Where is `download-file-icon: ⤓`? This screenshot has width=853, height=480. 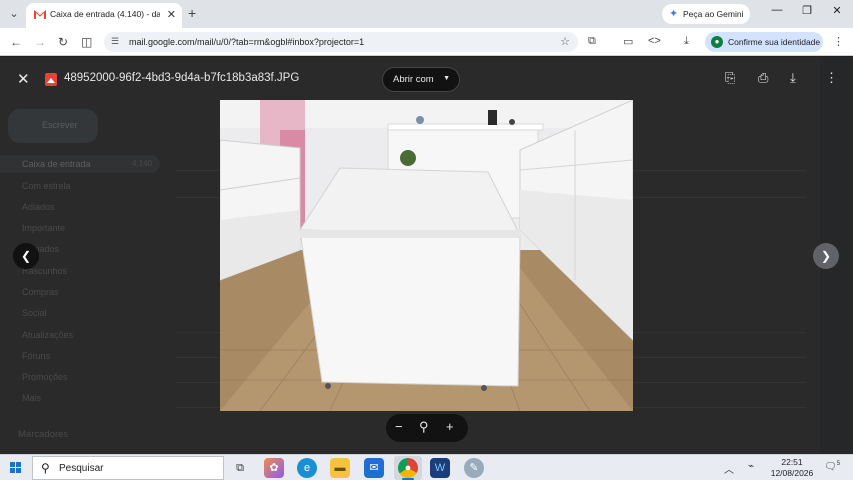 download-file-icon: ⤓ is located at coordinates (793, 78).